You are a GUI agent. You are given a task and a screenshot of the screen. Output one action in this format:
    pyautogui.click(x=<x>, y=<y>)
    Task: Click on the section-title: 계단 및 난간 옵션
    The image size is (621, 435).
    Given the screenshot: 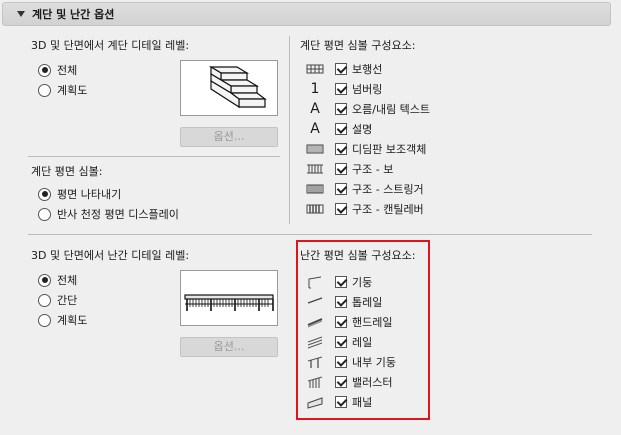 What is the action you would take?
    pyautogui.click(x=73, y=14)
    